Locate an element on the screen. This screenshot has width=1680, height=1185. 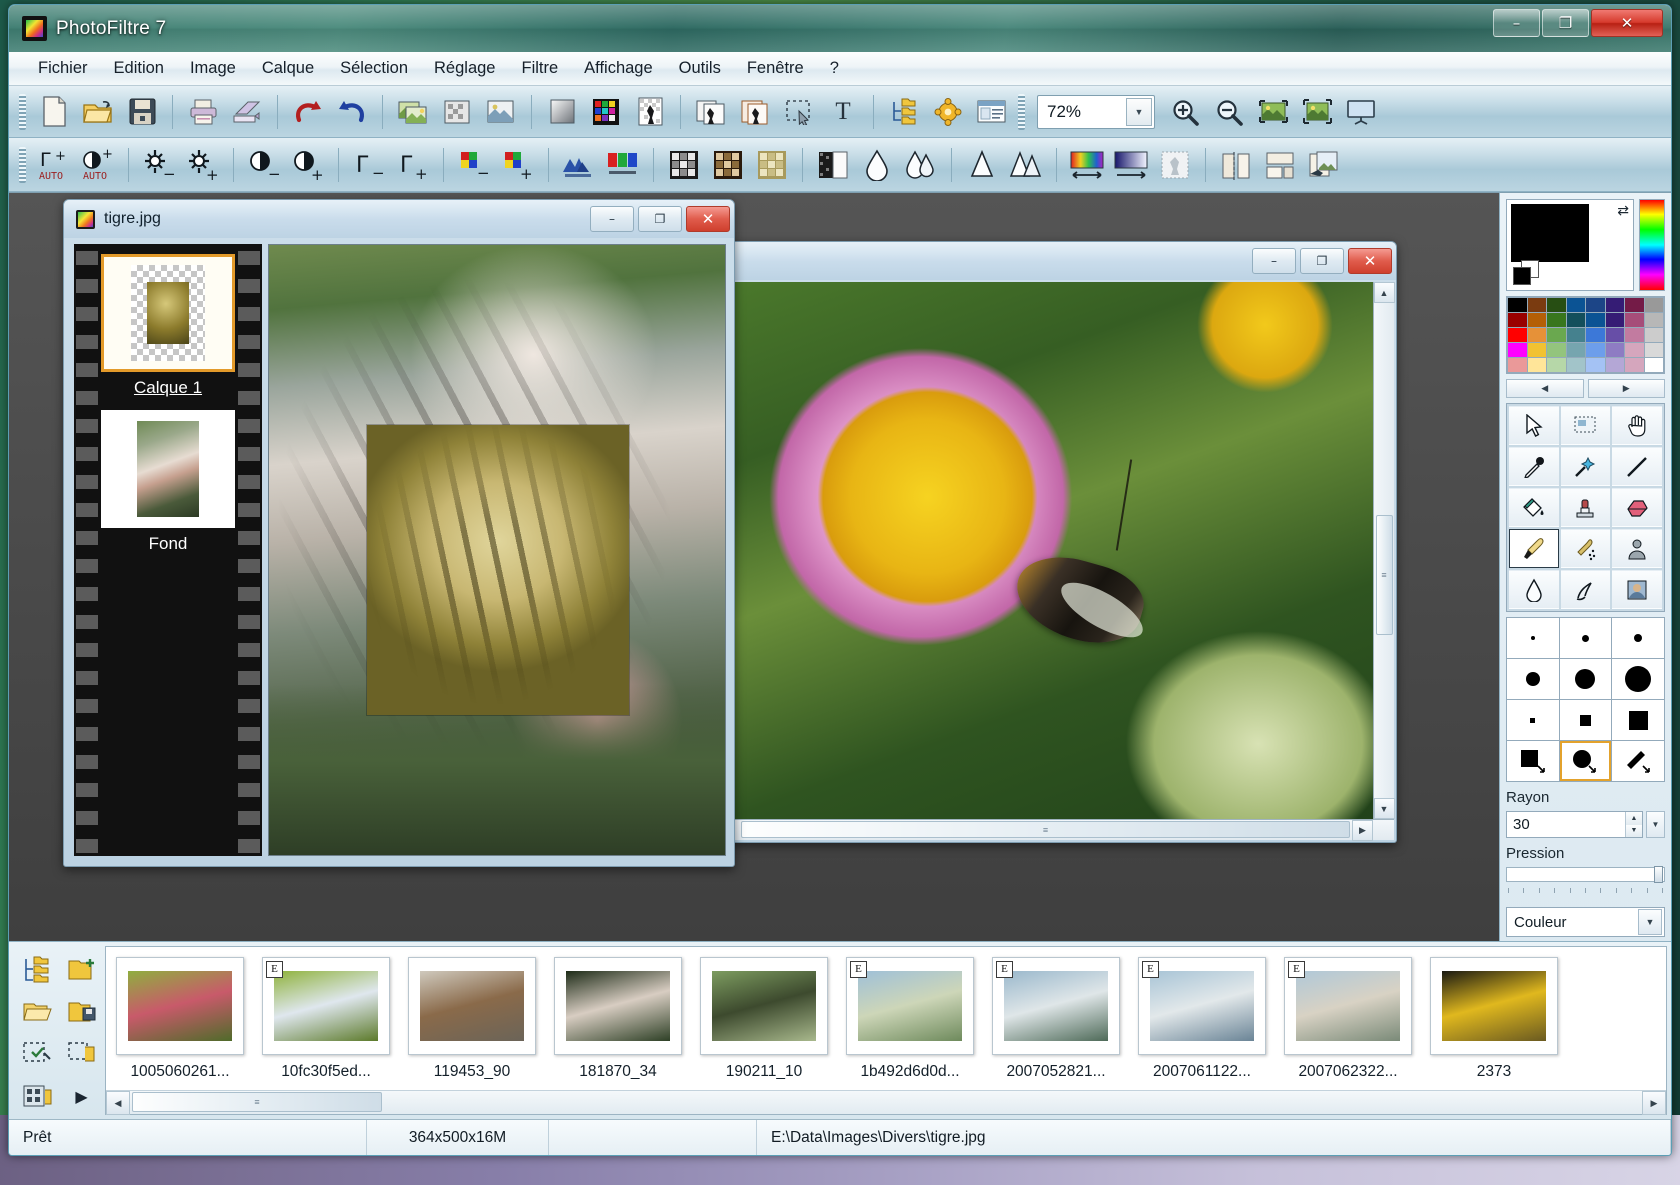
grayscale-icon is located at coordinates (684, 165).